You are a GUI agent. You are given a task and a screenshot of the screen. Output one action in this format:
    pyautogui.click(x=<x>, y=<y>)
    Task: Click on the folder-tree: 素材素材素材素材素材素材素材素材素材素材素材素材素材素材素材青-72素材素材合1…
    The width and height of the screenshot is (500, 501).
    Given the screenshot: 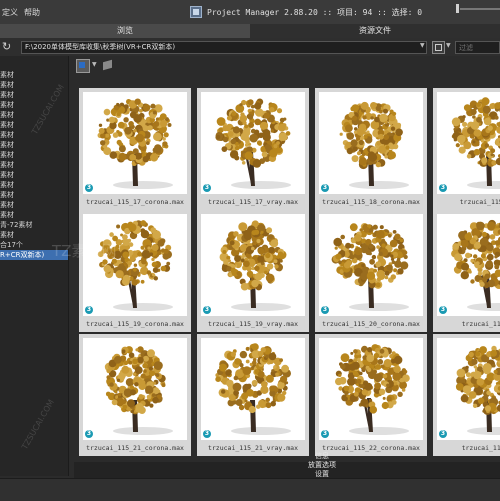 What is the action you would take?
    pyautogui.click(x=34, y=266)
    